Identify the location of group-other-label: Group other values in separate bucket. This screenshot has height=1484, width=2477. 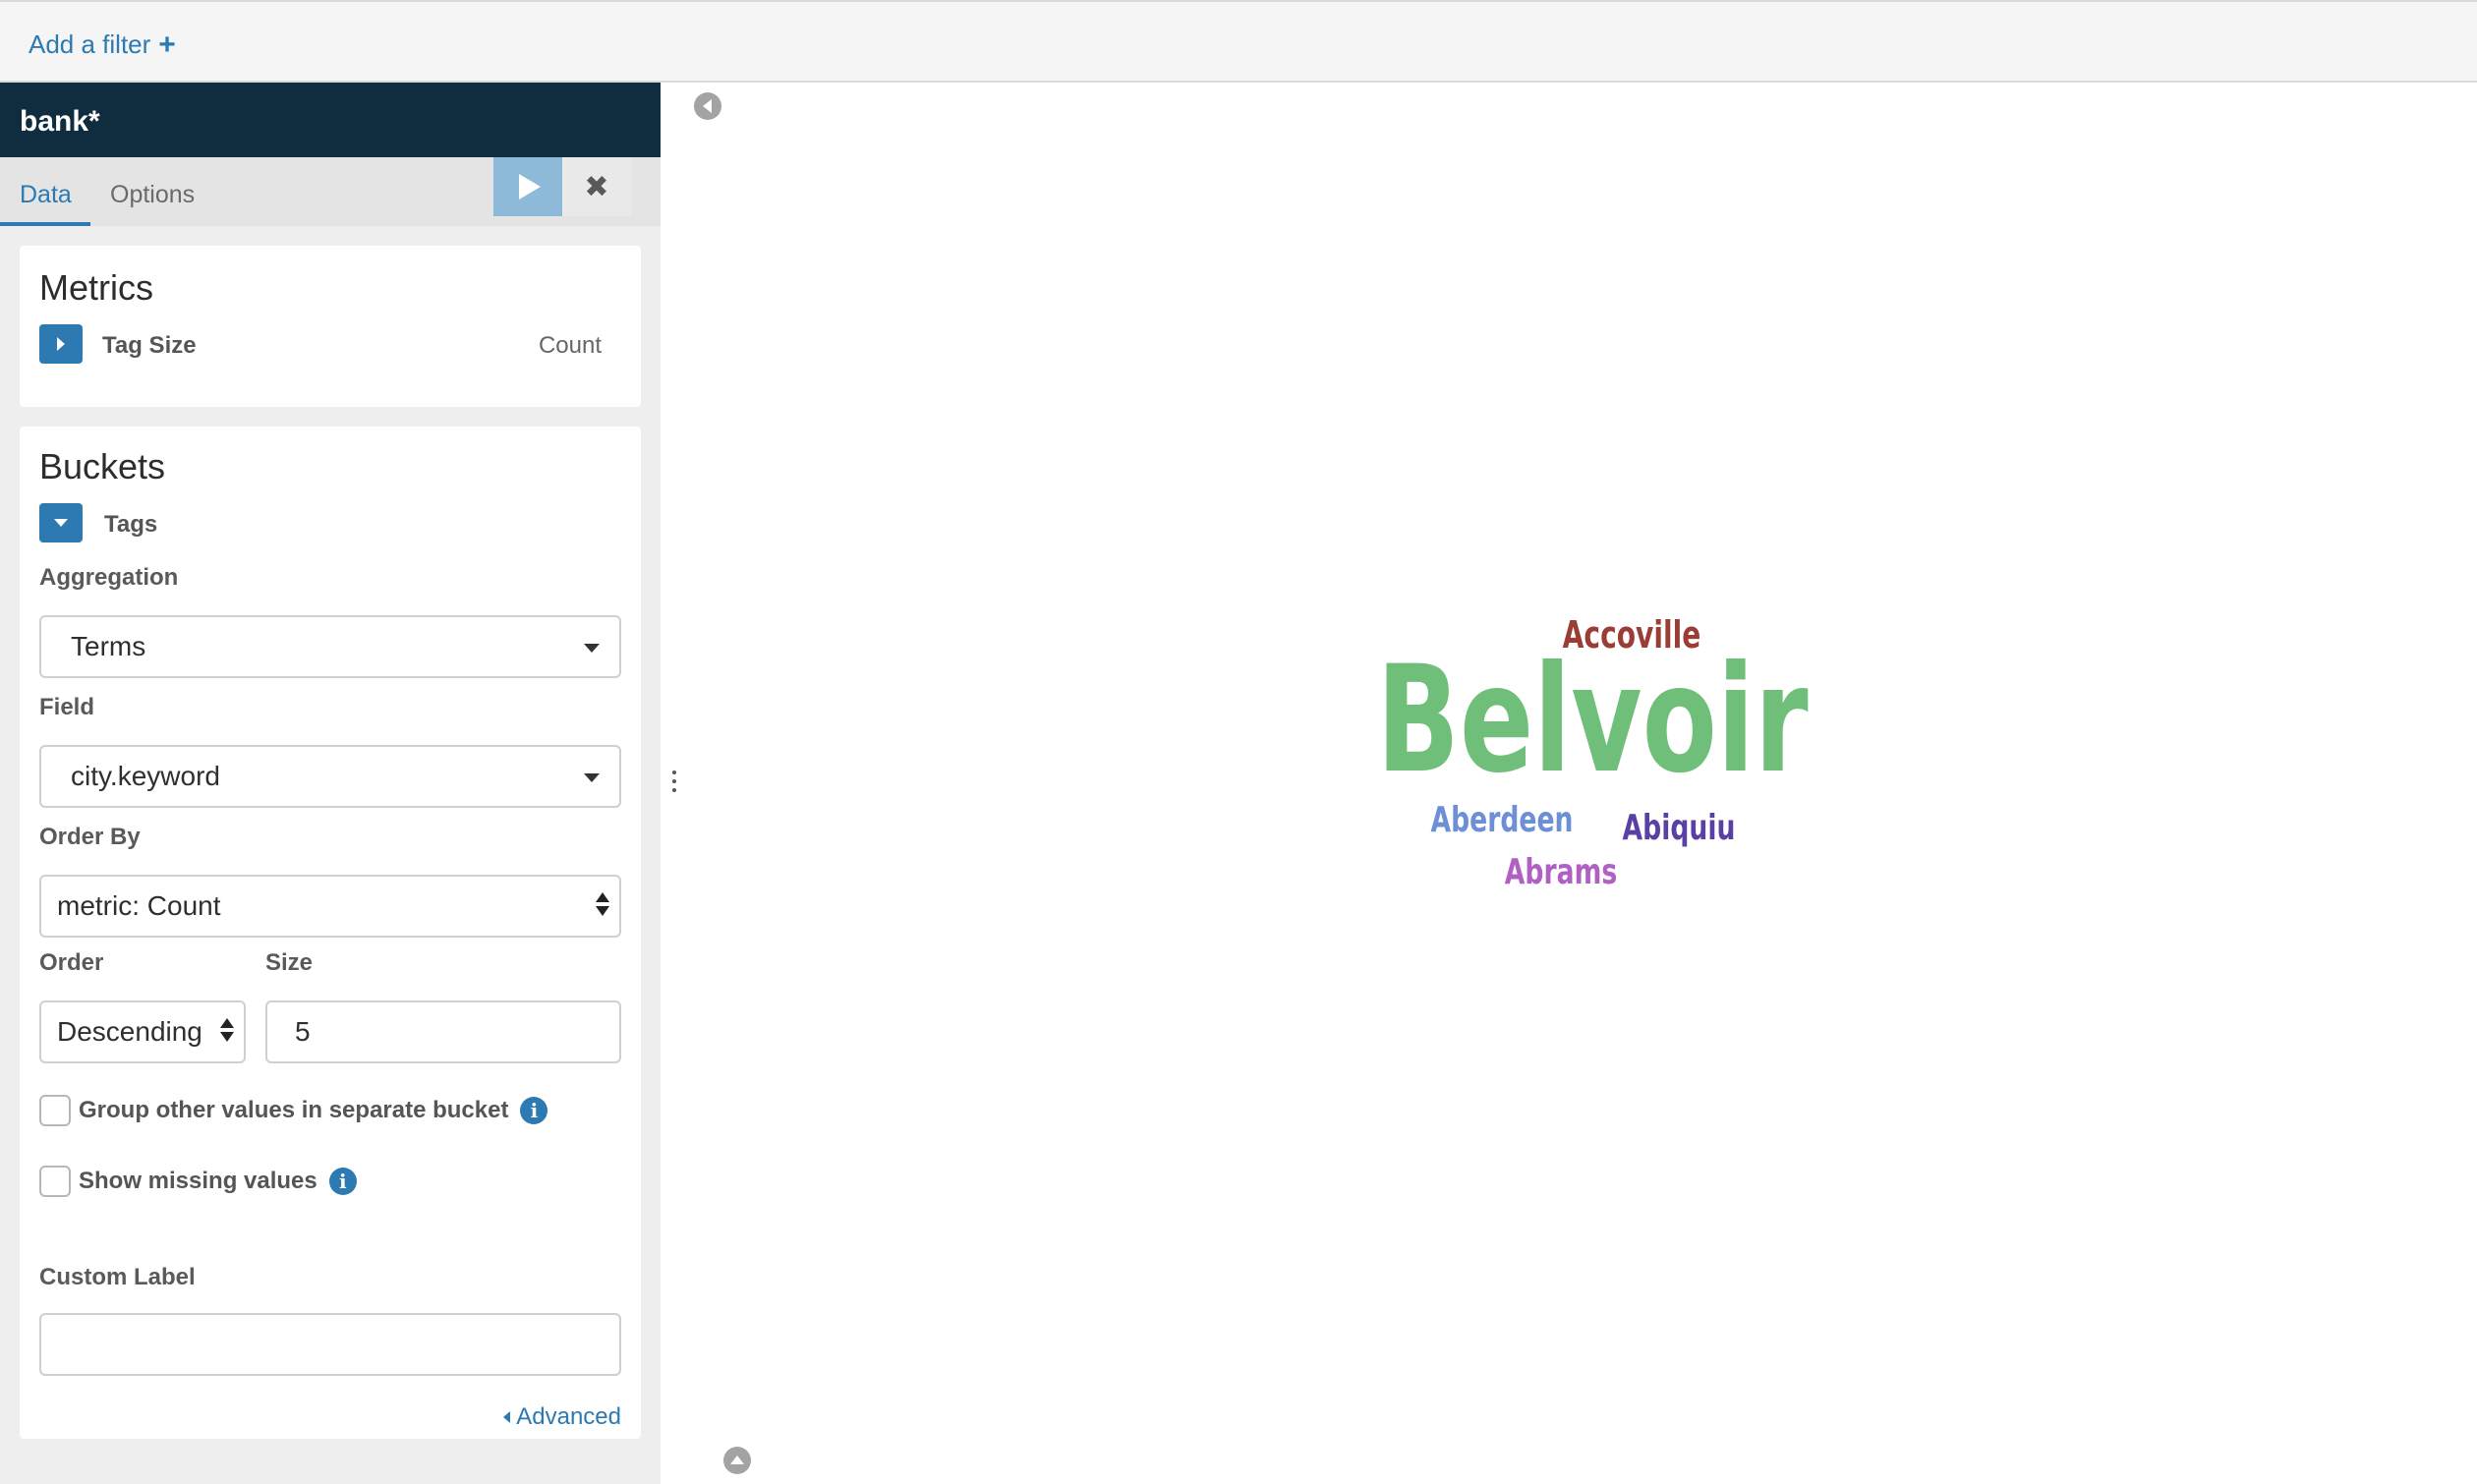
(294, 1110).